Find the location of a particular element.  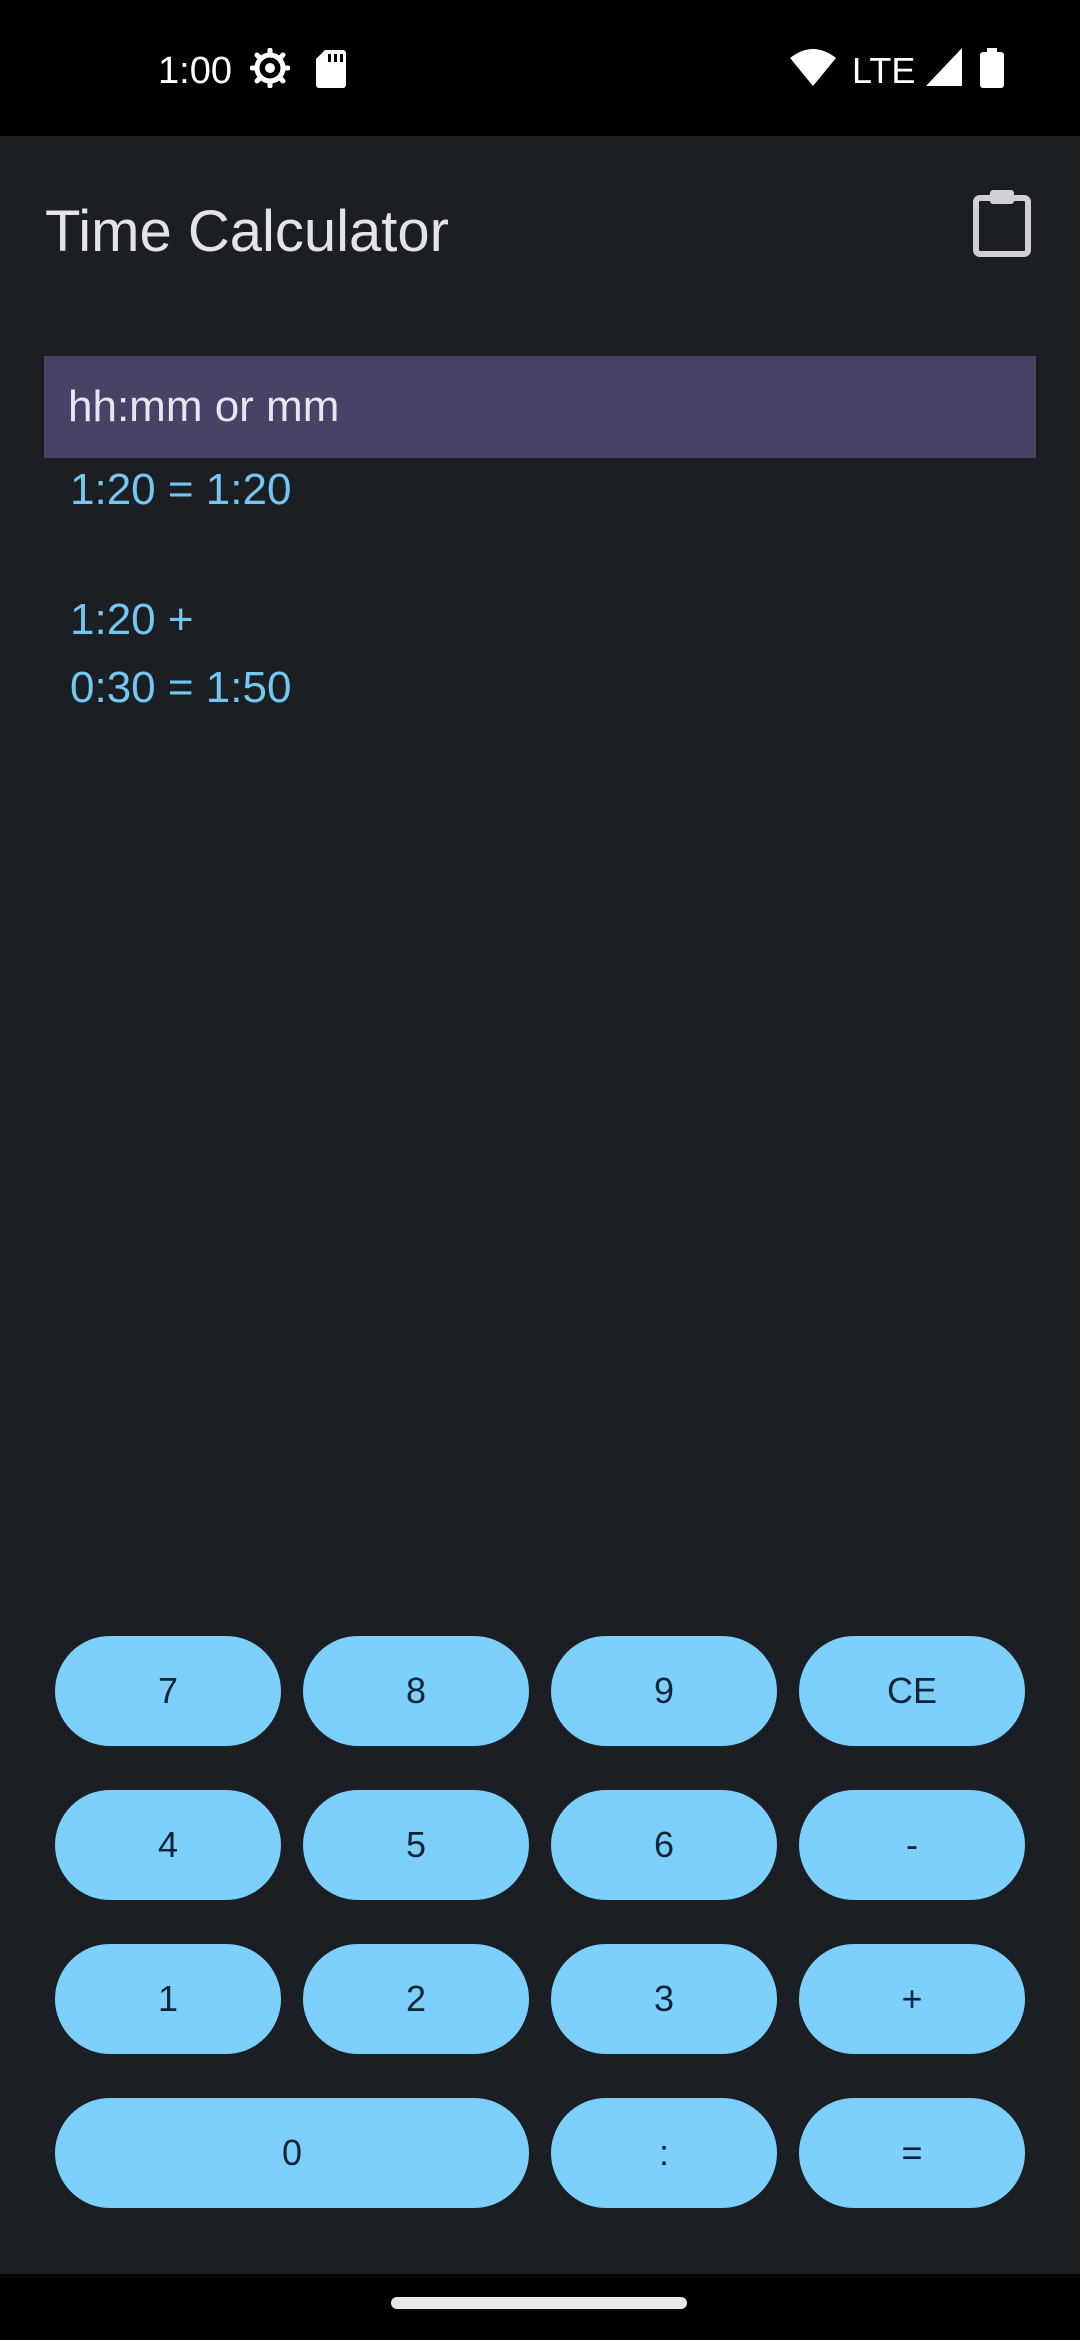

colon-button: : is located at coordinates (664, 2153).